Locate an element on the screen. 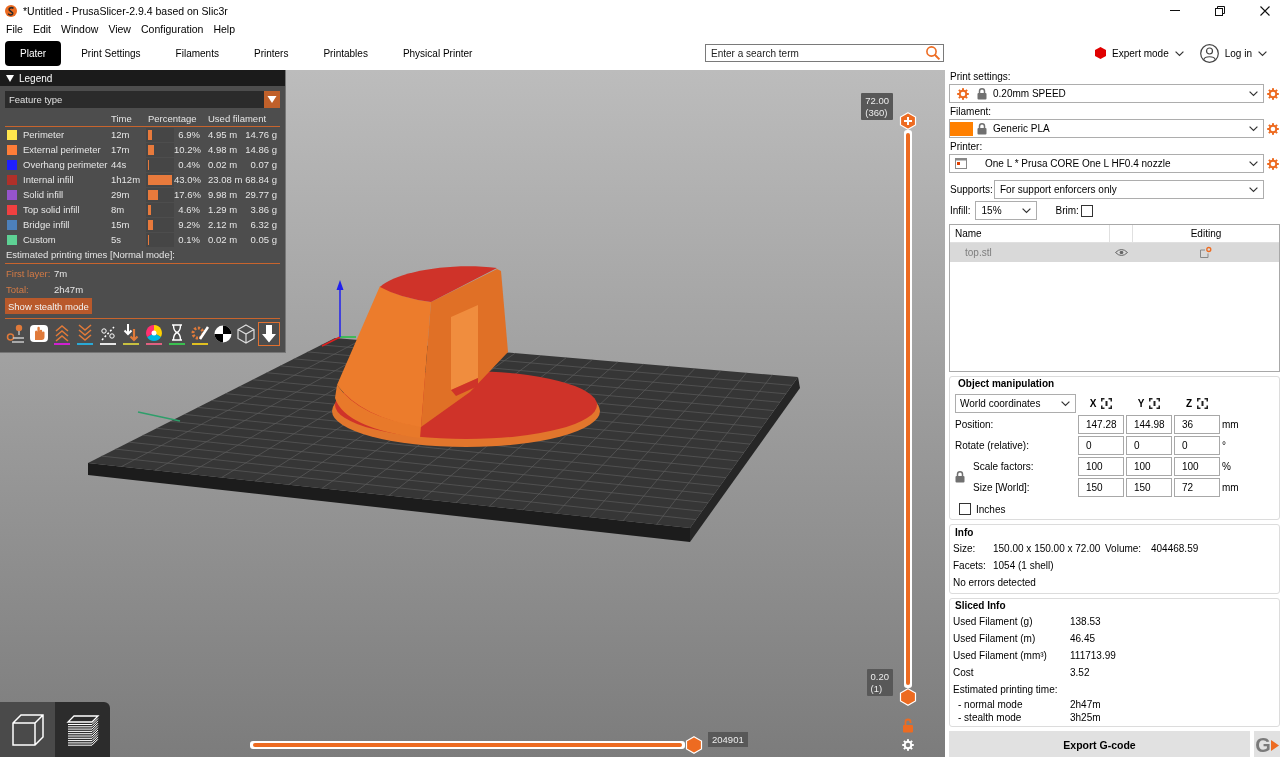  info-label: Used Filament (mm³) is located at coordinates (1000, 655).